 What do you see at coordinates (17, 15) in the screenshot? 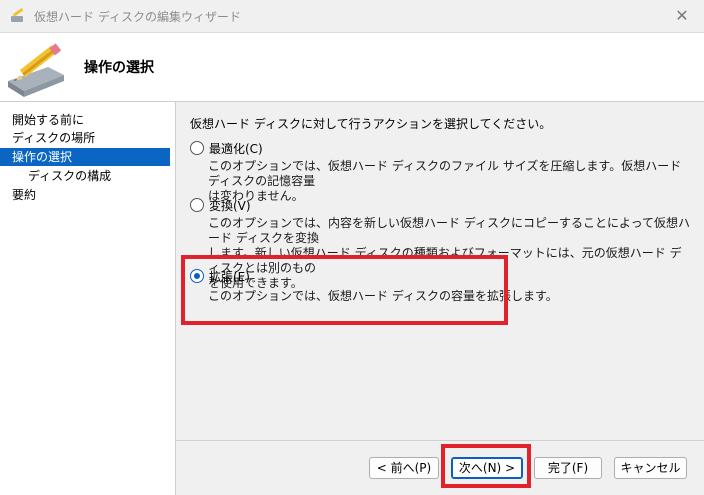
I see `wizard-app-icon` at bounding box center [17, 15].